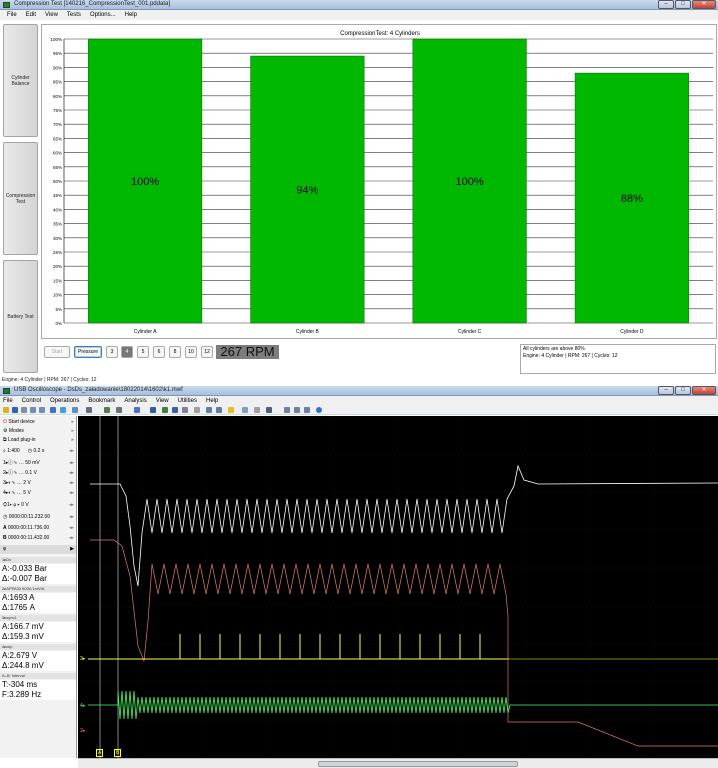 The width and height of the screenshot is (718, 768). Describe the element at coordinates (12, 15) in the screenshot. I see `menu-file: File` at that location.